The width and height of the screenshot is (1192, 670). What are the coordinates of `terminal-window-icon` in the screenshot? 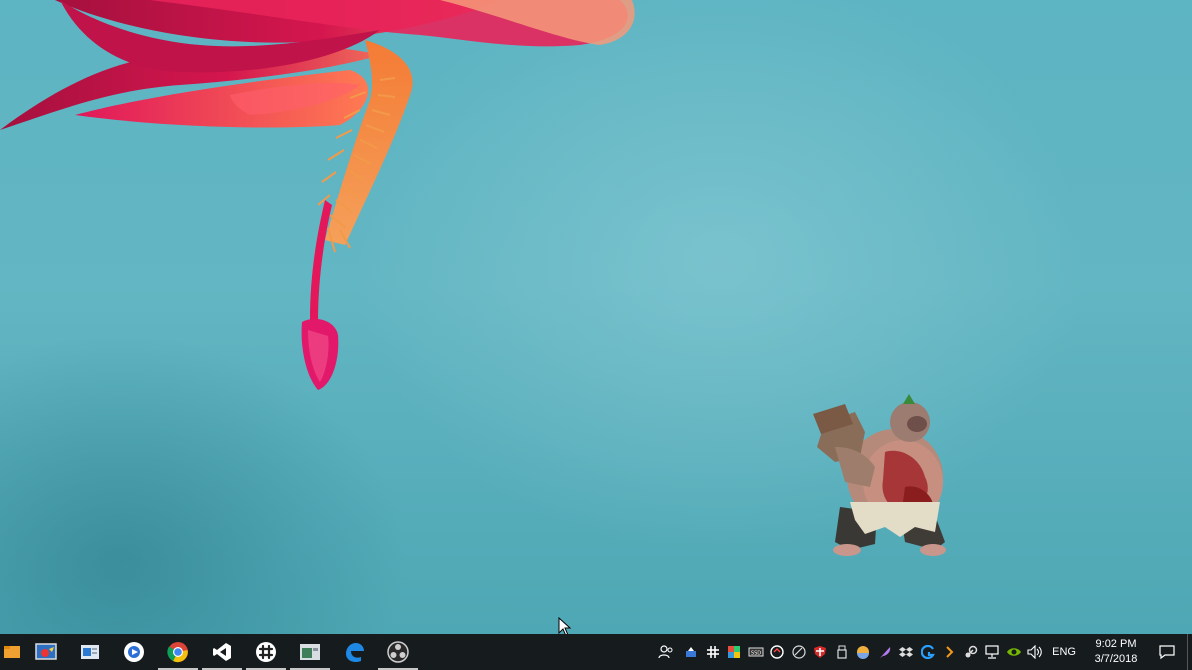 It's located at (310, 652).